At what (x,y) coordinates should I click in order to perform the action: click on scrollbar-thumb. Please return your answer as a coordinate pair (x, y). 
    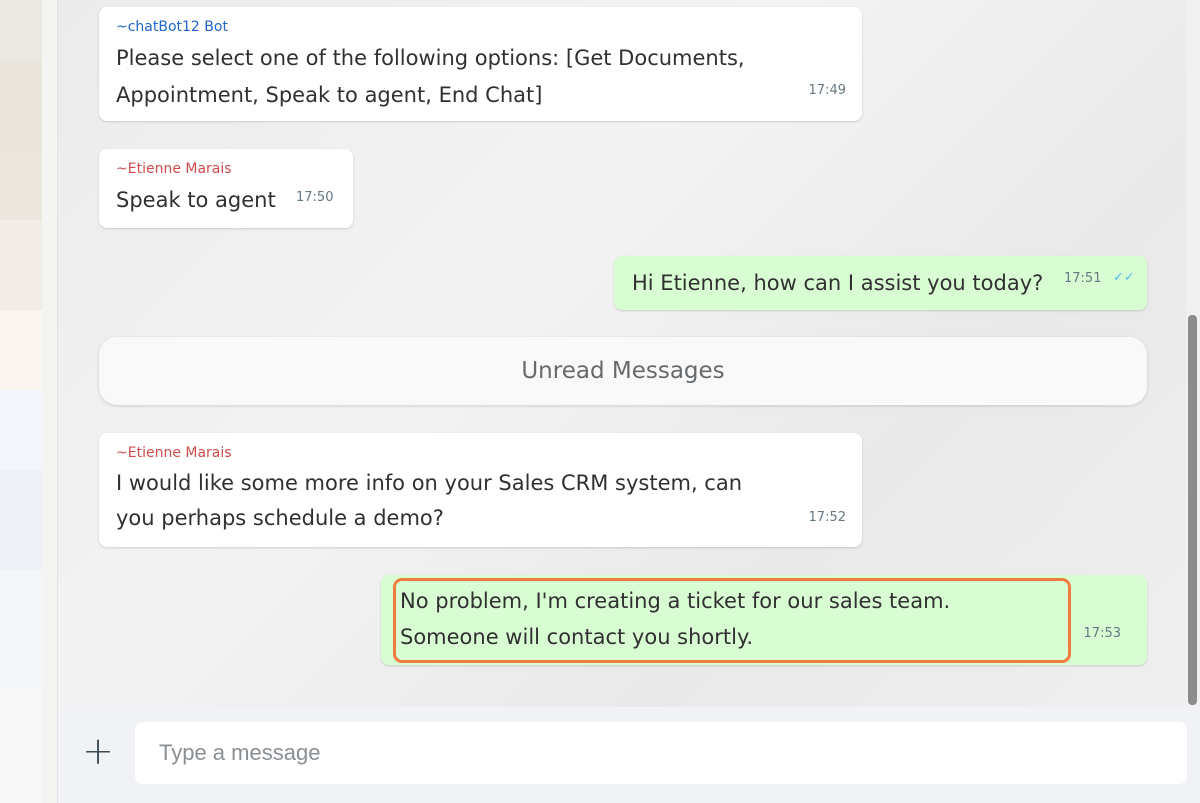
    Looking at the image, I should click on (1192, 510).